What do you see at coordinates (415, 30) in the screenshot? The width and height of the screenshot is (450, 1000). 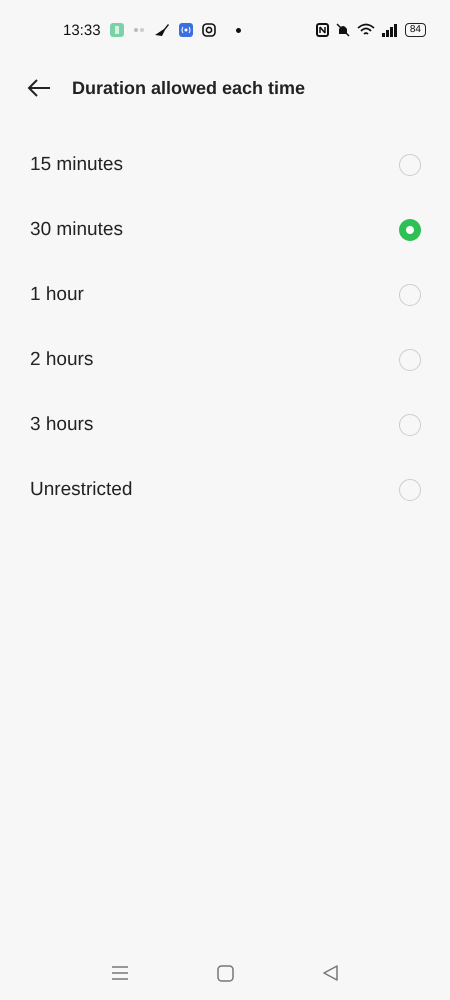 I see `battery-indicator: 84` at bounding box center [415, 30].